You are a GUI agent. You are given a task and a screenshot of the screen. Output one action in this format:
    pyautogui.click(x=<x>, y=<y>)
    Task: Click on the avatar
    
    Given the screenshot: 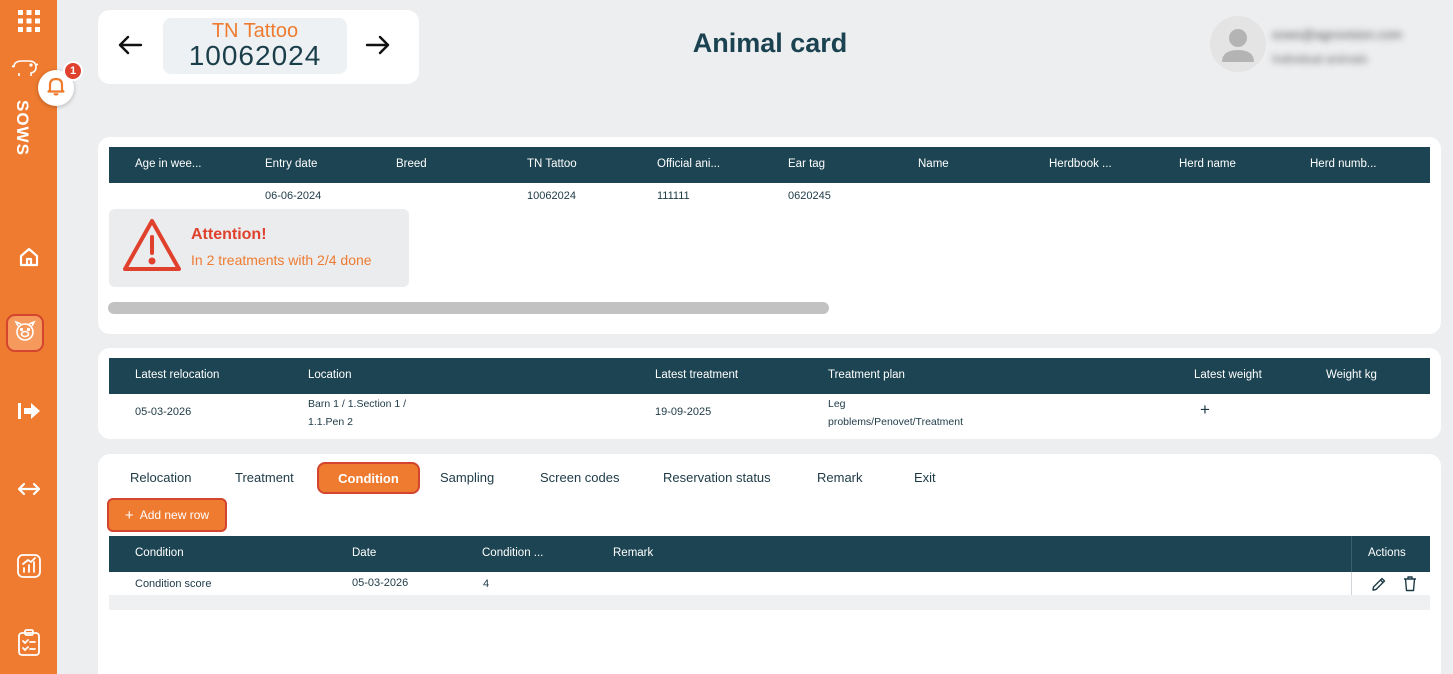 What is the action you would take?
    pyautogui.click(x=1238, y=44)
    